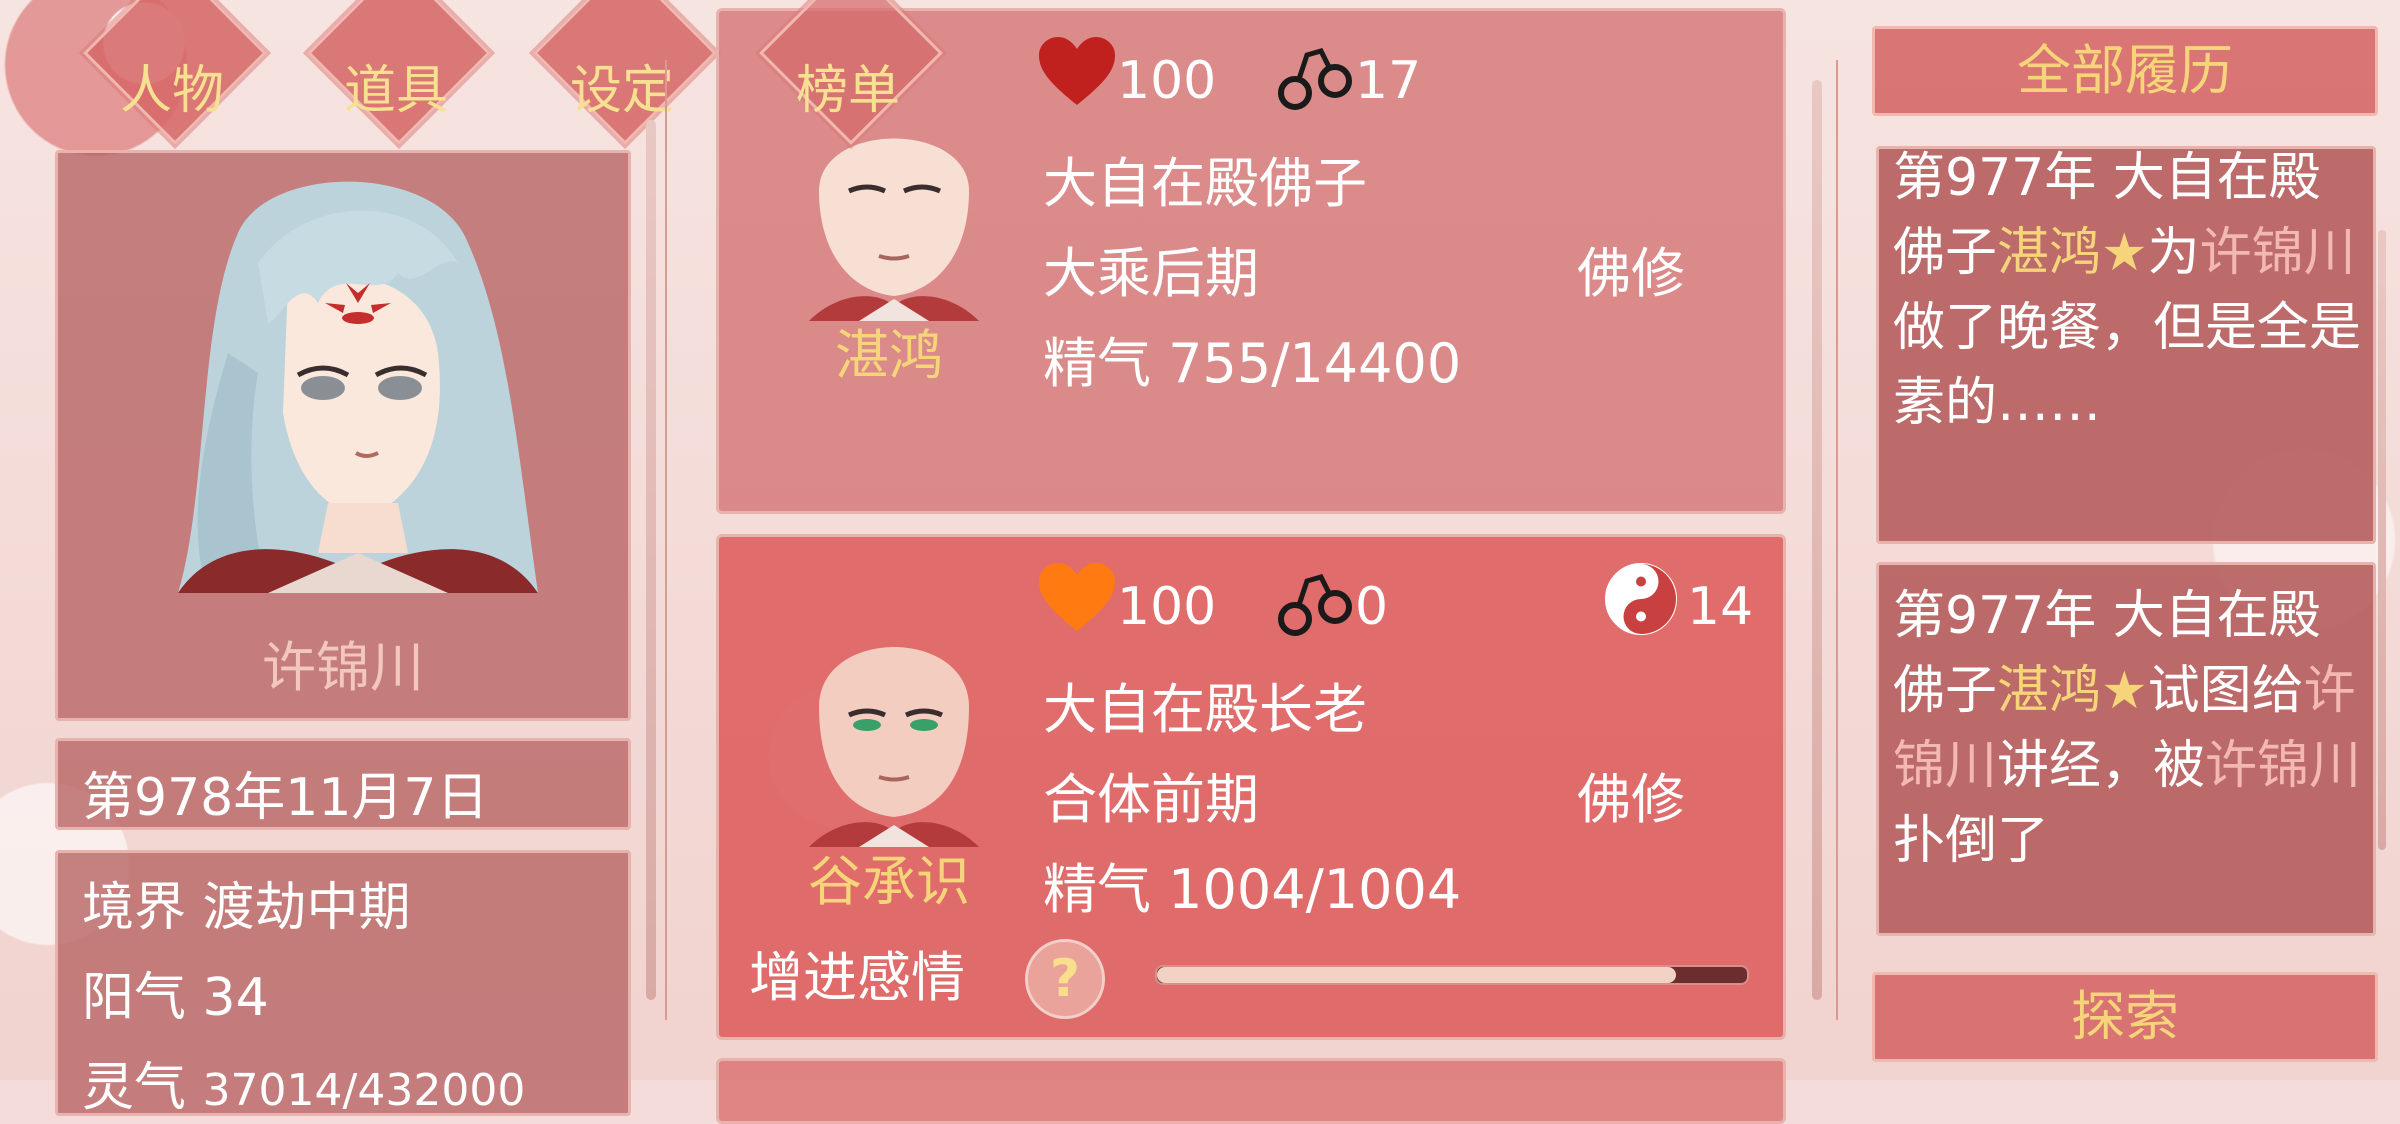  What do you see at coordinates (889, 355) in the screenshot?
I see `character-name: 湛鸿` at bounding box center [889, 355].